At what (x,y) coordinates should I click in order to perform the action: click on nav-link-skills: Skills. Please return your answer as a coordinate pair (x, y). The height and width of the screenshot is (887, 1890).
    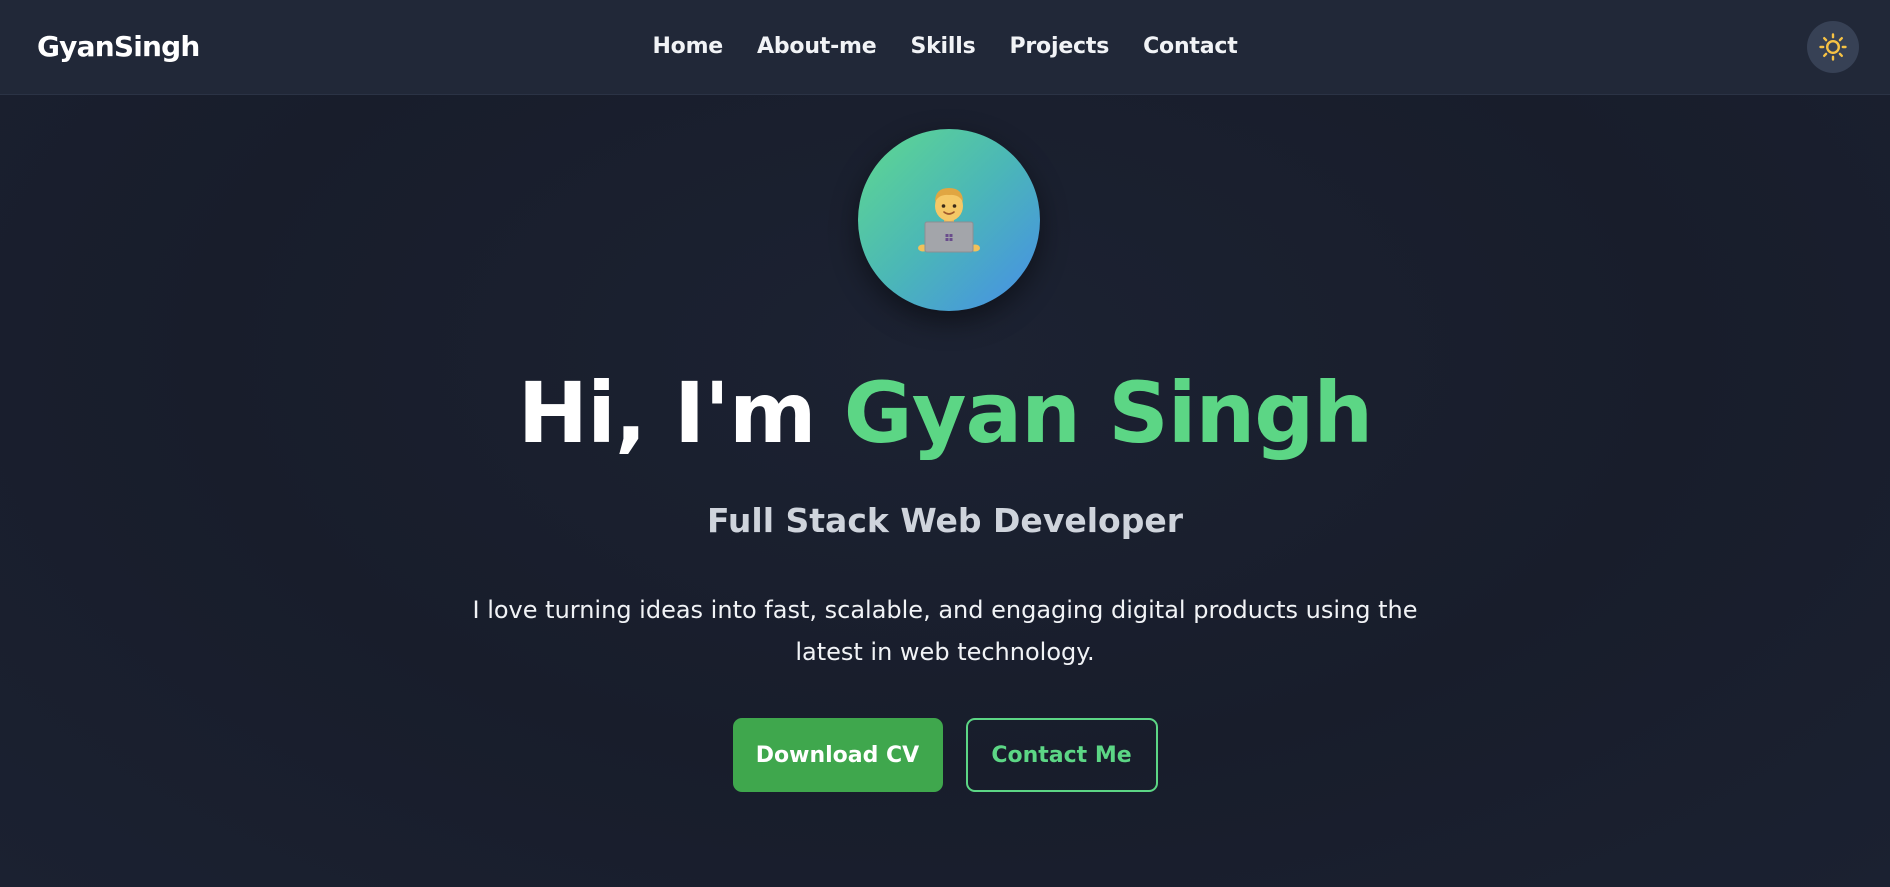
    Looking at the image, I should click on (942, 47).